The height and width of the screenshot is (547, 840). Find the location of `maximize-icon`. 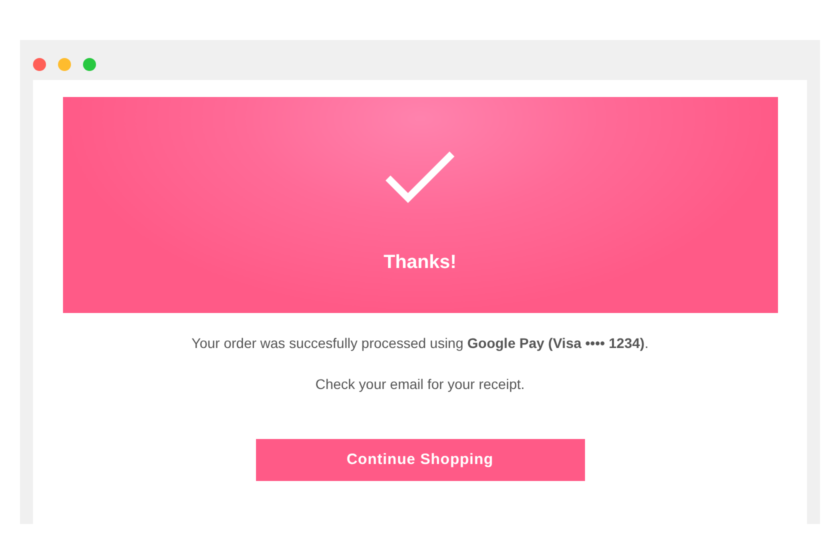

maximize-icon is located at coordinates (89, 64).